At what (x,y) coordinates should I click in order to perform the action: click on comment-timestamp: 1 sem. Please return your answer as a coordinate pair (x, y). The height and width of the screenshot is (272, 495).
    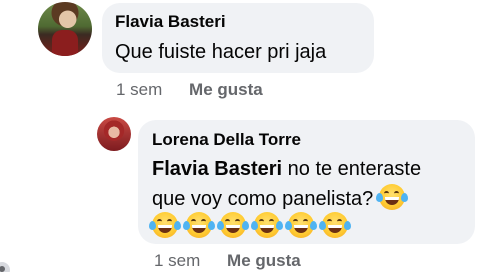
    Looking at the image, I should click on (139, 89).